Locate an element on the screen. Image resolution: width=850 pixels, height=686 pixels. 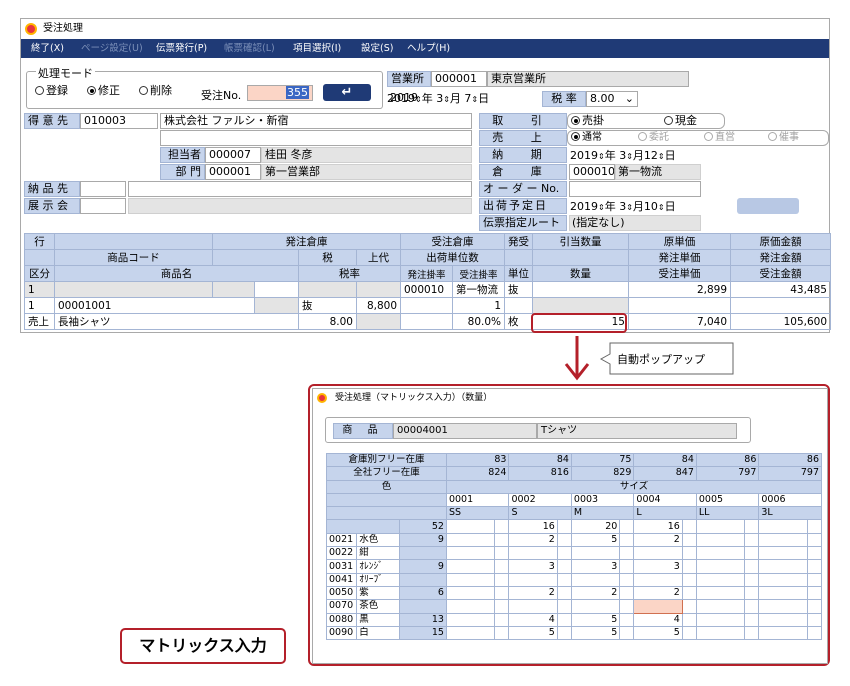
order-date-field: 2019⇕年 3⇕月 7⇕日 is located at coordinates (462, 98).